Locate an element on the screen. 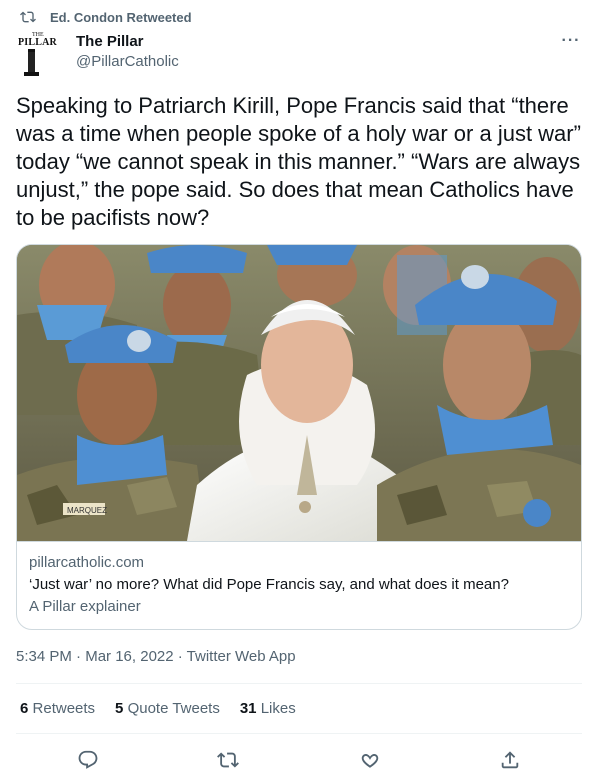  avatar-logo-main: PILLAR is located at coordinates (37, 42).